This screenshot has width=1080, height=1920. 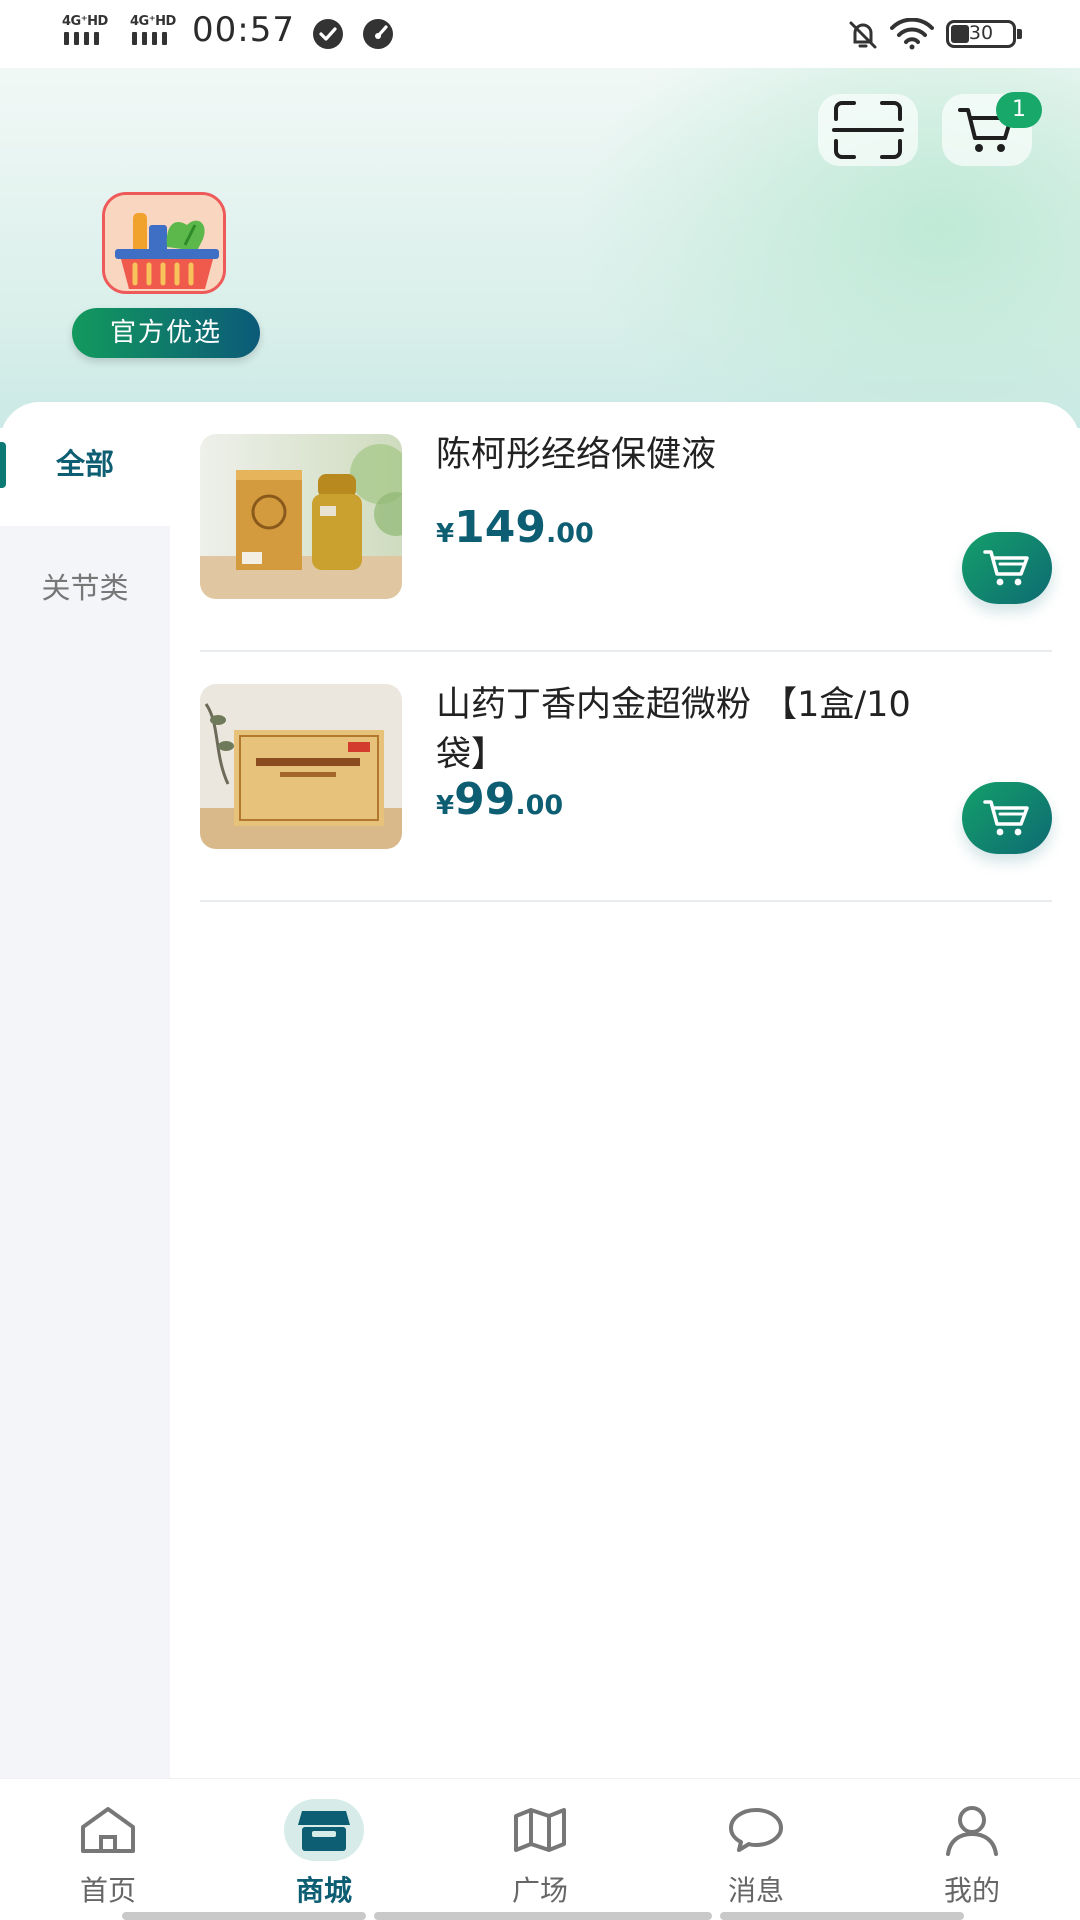 What do you see at coordinates (972, 1831) in the screenshot?
I see `user-icon` at bounding box center [972, 1831].